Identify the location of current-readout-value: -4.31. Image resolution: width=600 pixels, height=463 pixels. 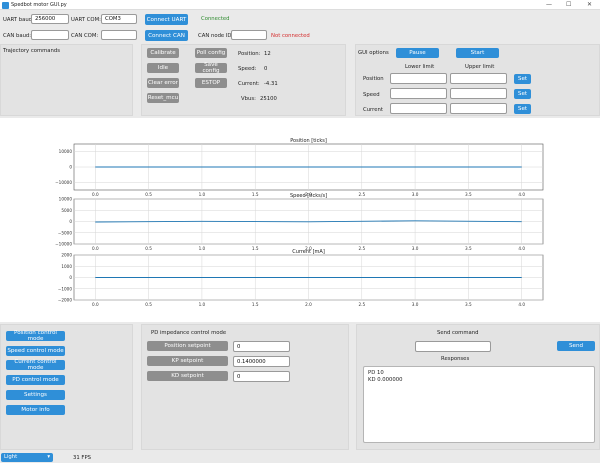
(271, 84).